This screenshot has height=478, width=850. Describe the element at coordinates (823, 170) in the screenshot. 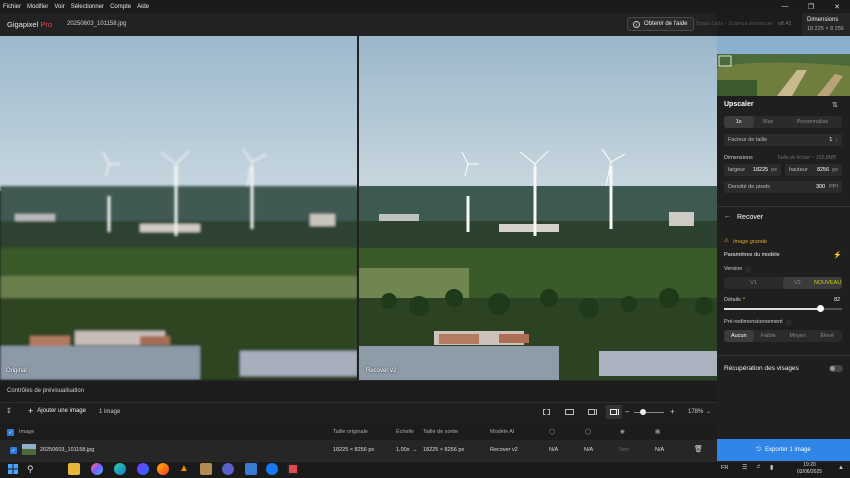

I see `height-value: 8256` at that location.